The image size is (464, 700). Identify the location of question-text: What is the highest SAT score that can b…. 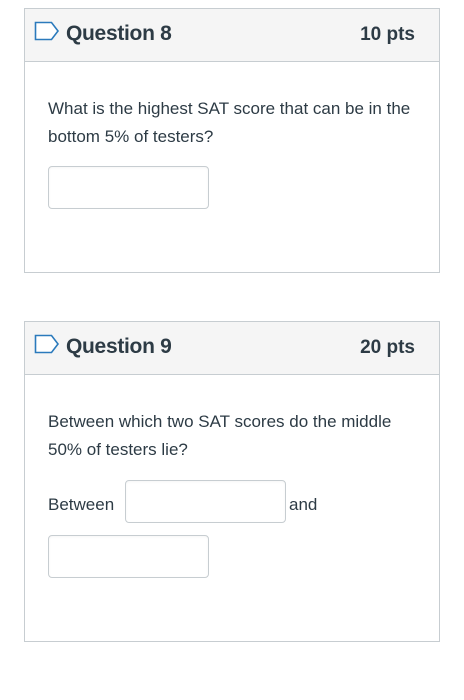
(229, 122).